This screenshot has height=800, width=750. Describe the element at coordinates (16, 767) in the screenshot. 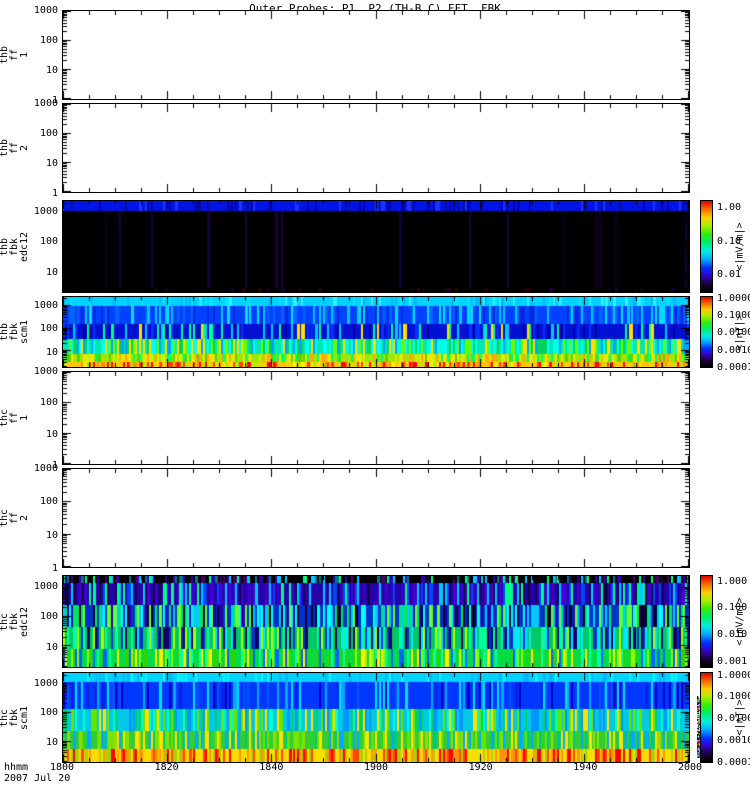

I see `x-axis-unit-label: hhmm` at that location.